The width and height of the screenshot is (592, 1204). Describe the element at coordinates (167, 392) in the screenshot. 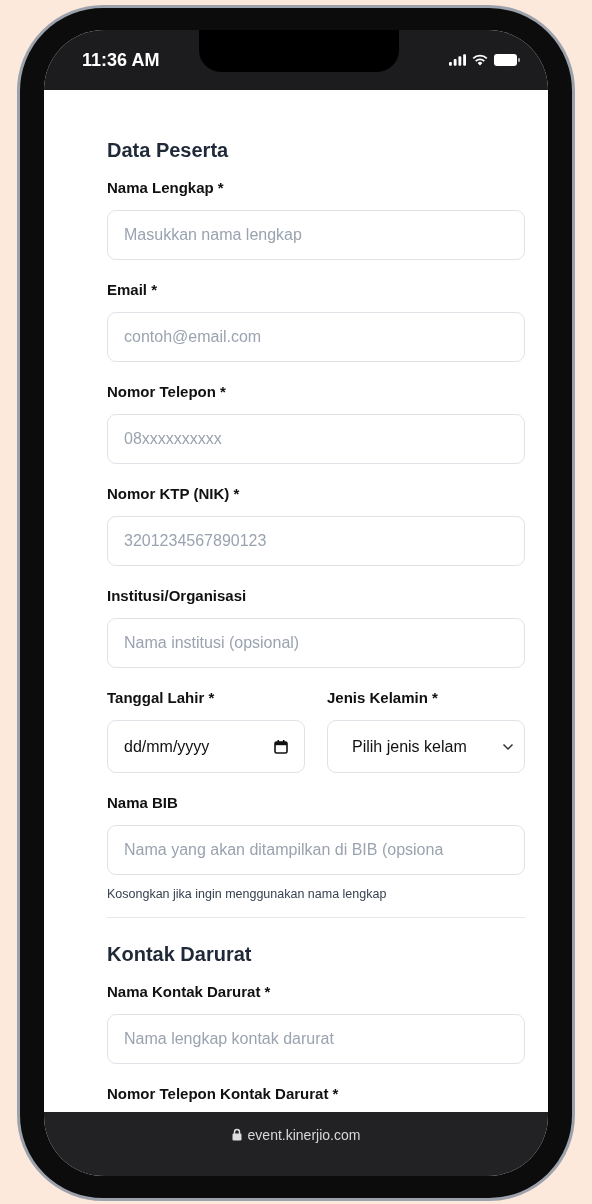

I see `field-label: Nomor Telepon *` at that location.